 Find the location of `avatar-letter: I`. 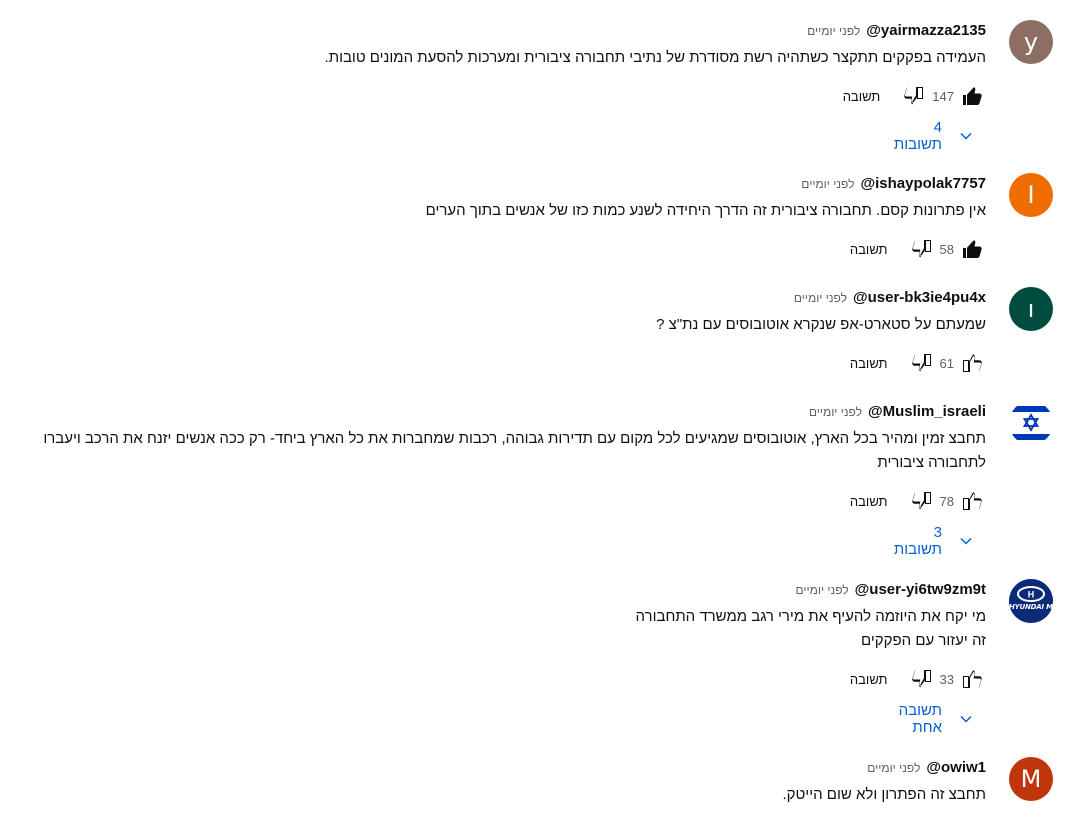

avatar-letter: I is located at coordinates (1031, 195).